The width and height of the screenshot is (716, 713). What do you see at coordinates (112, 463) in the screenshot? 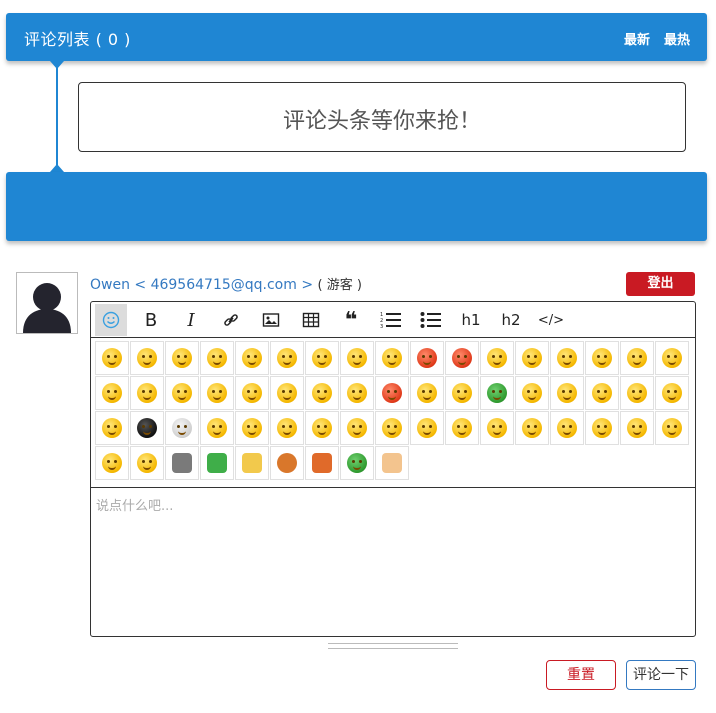
I see `shock-spike-emoji-icon` at bounding box center [112, 463].